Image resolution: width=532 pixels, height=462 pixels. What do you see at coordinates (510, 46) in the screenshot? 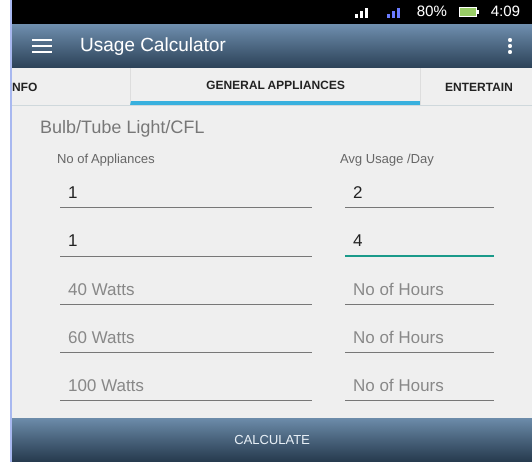
I see `more-icon` at bounding box center [510, 46].